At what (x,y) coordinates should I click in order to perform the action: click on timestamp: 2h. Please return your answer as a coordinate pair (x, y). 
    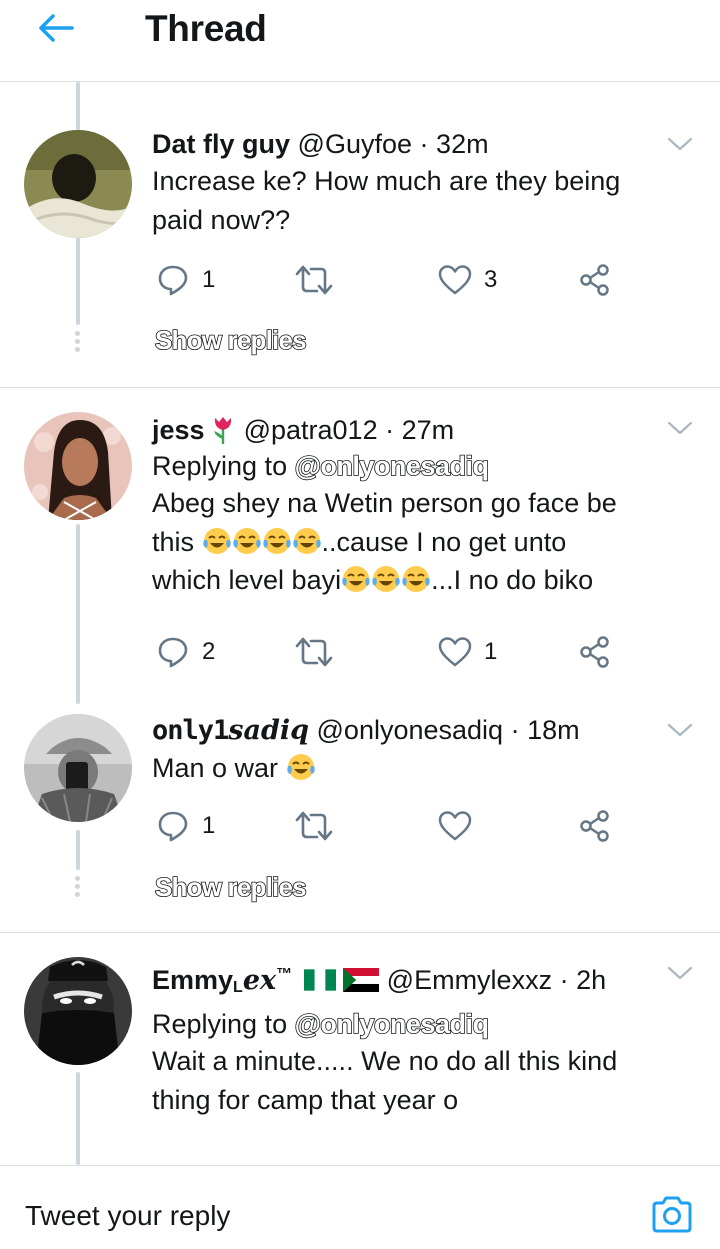
    Looking at the image, I should click on (591, 980).